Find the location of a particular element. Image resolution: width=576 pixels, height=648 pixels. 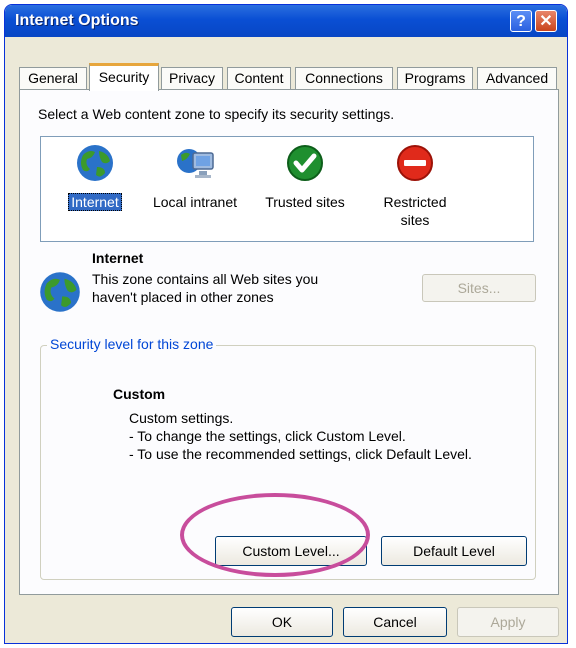

security-level-legend: Security level for this zone is located at coordinates (132, 344).